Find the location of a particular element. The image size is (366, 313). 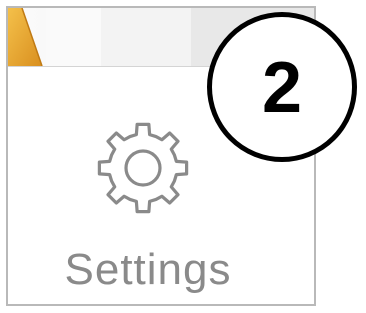

folder-corner-icon is located at coordinates (25, 37).